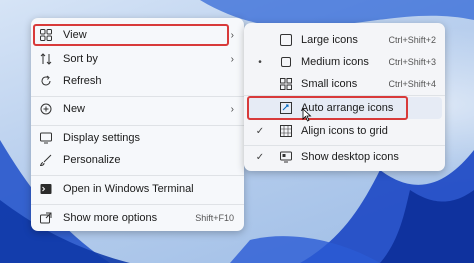 The height and width of the screenshot is (263, 474). What do you see at coordinates (137, 160) in the screenshot?
I see `menu-item-personalize: Personalize` at bounding box center [137, 160].